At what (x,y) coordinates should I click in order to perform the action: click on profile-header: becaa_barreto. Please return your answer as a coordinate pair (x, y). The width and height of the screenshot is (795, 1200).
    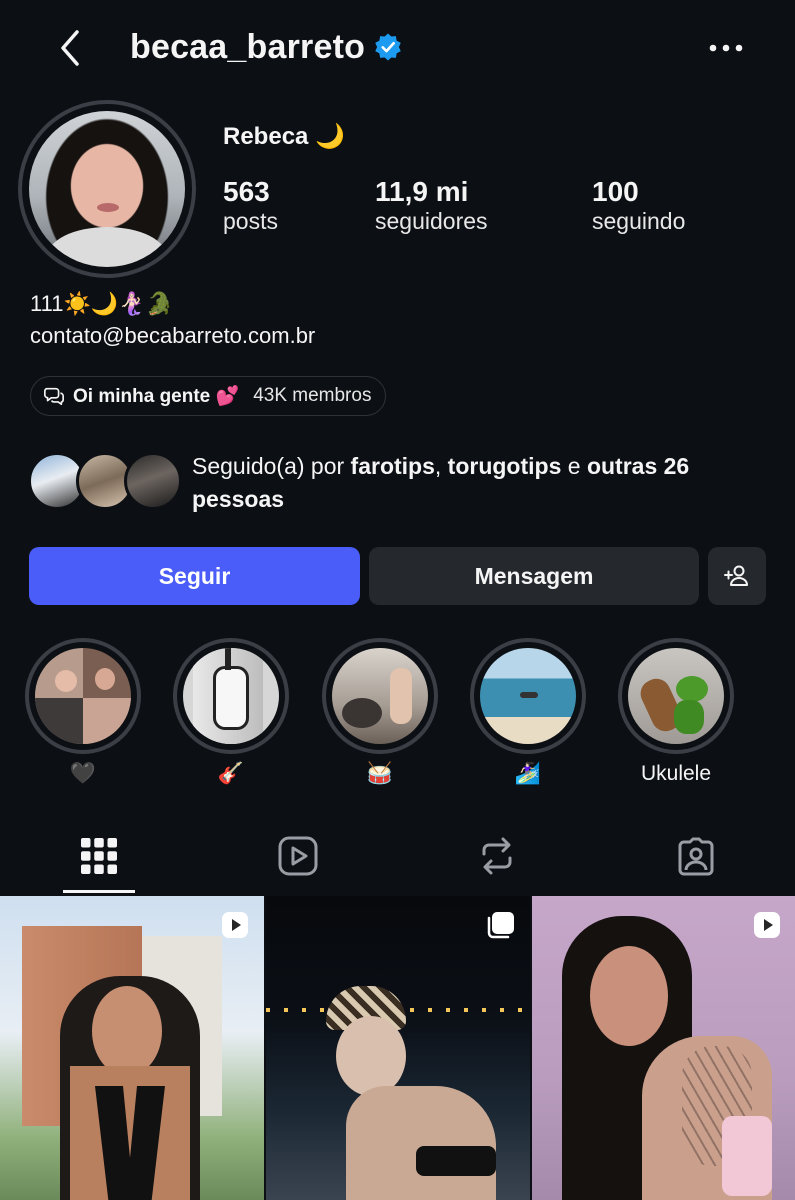
    Looking at the image, I should click on (266, 47).